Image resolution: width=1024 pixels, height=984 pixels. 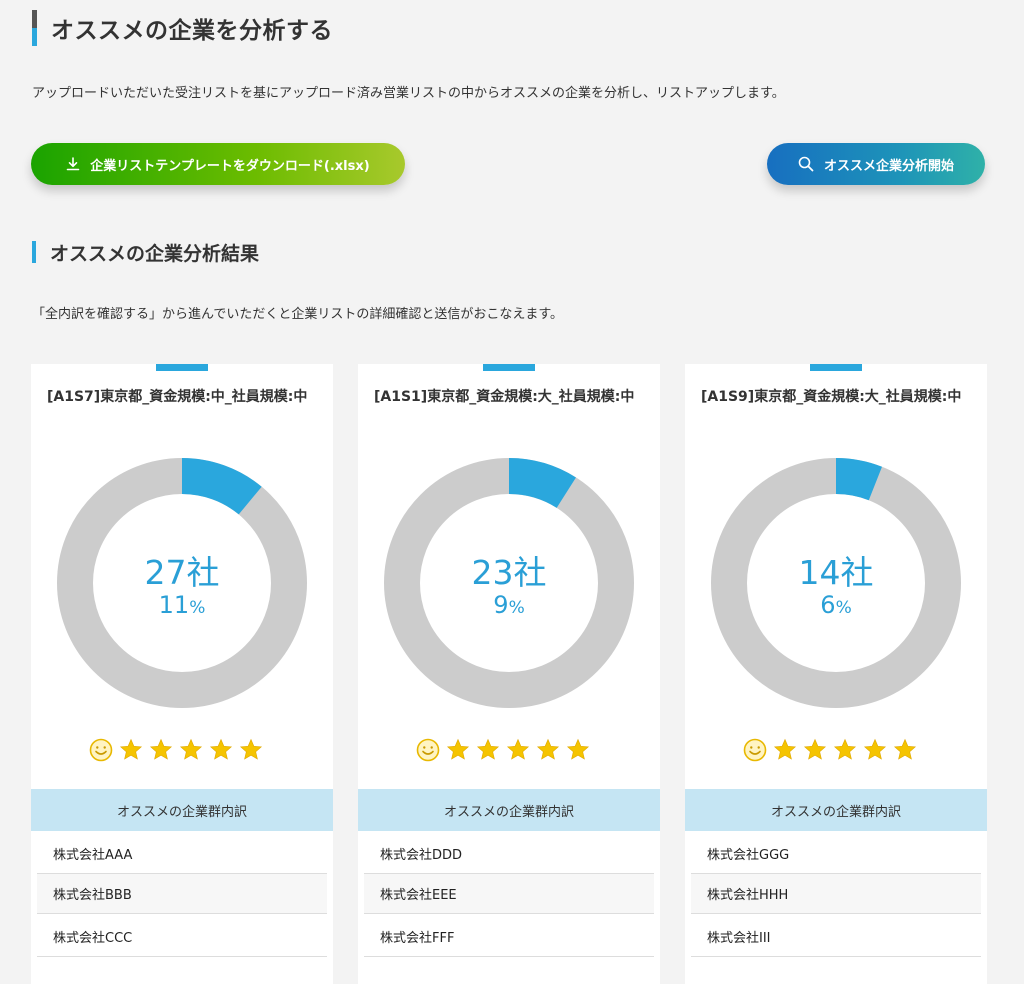 What do you see at coordinates (182, 572) in the screenshot?
I see `company-count: 27社` at bounding box center [182, 572].